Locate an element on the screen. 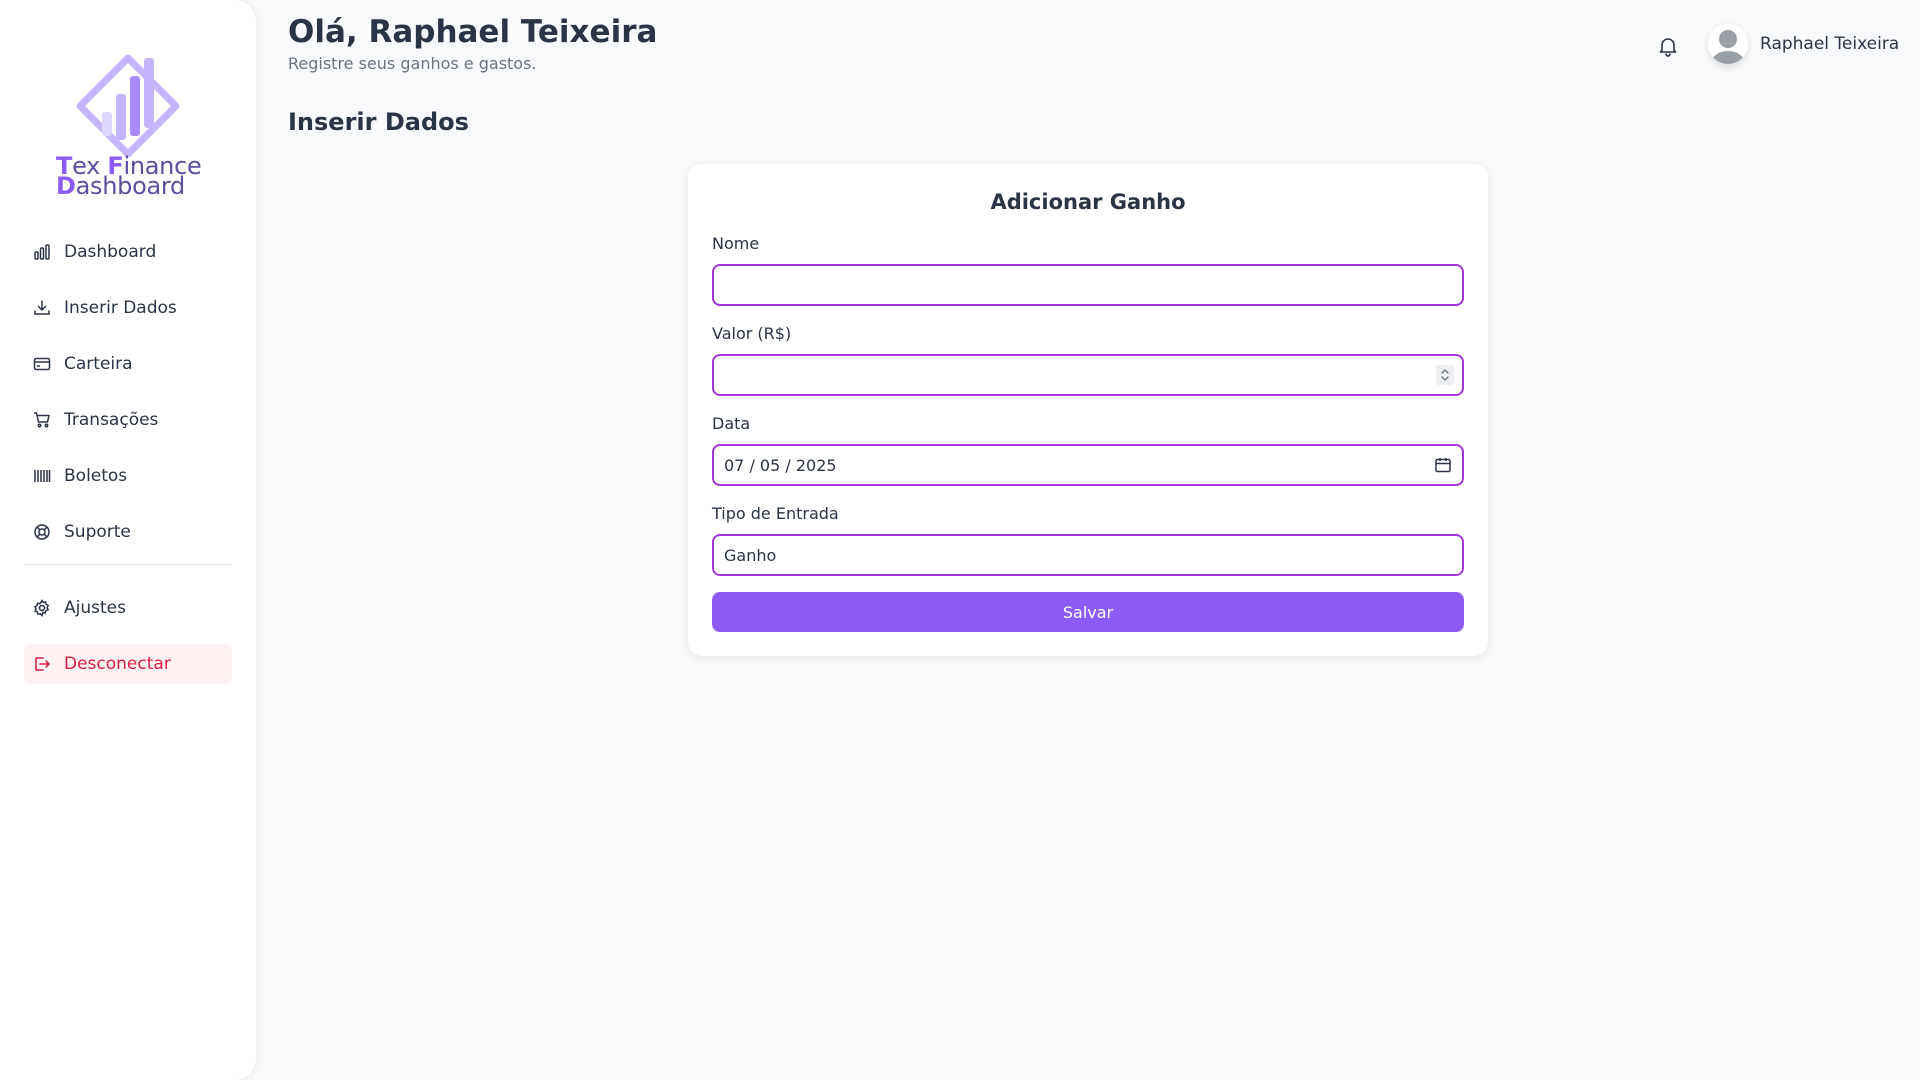 This screenshot has width=1920, height=1080. form-title: Adicionar Ganho is located at coordinates (1088, 202).